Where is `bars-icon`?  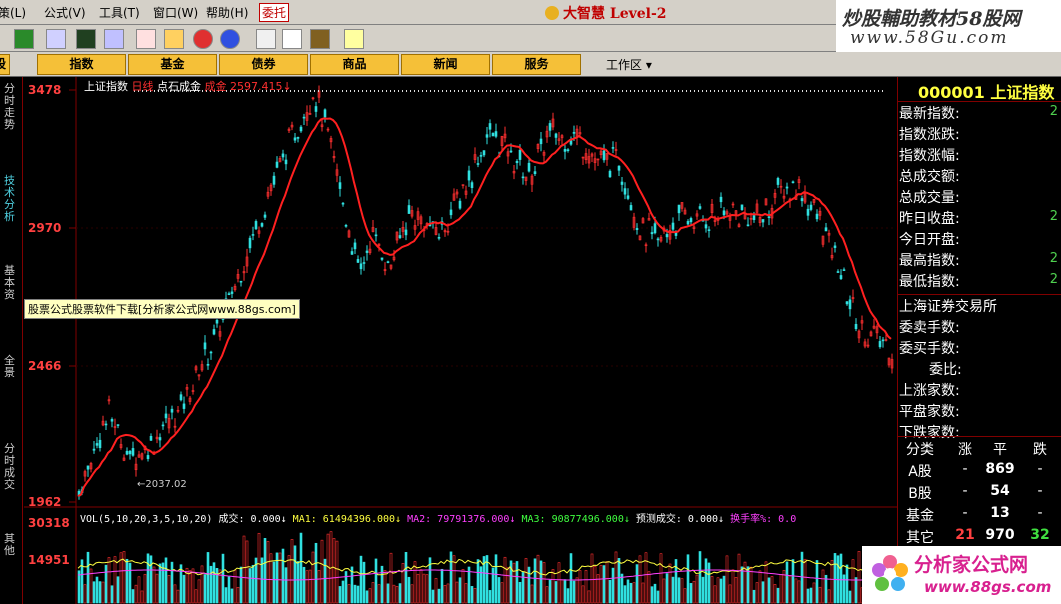
bars-icon is located at coordinates (56, 39).